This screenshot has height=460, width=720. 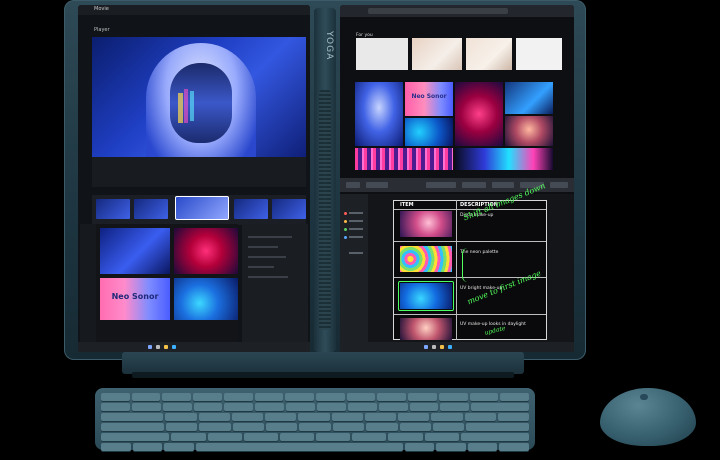 What do you see at coordinates (299, 447) in the screenshot?
I see `space-key` at bounding box center [299, 447].